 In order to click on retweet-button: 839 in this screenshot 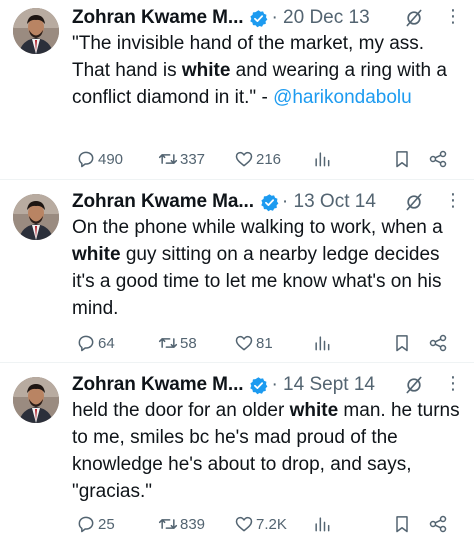, I will do `click(181, 524)`.